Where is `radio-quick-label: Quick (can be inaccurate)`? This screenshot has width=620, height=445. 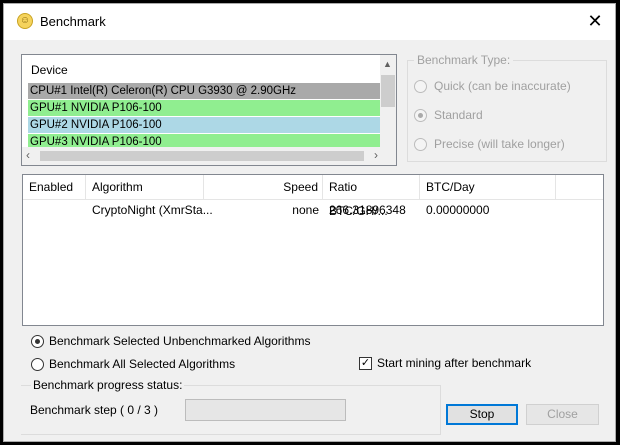
radio-quick-label: Quick (can be inaccurate) is located at coordinates (502, 86).